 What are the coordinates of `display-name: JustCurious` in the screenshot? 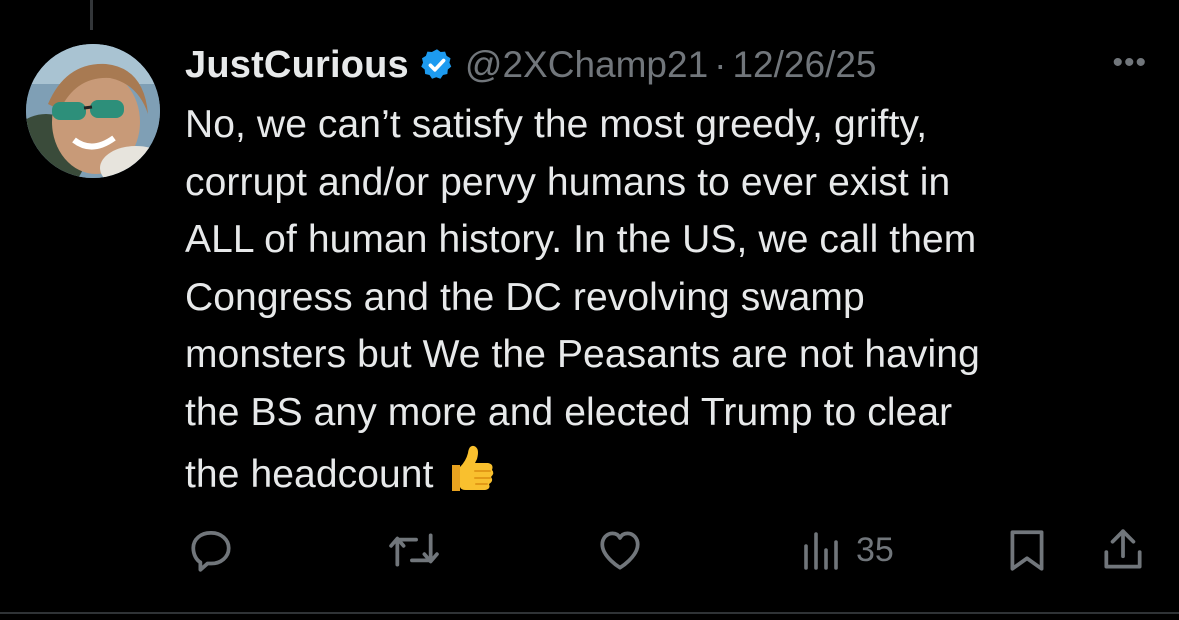 It's located at (297, 65).